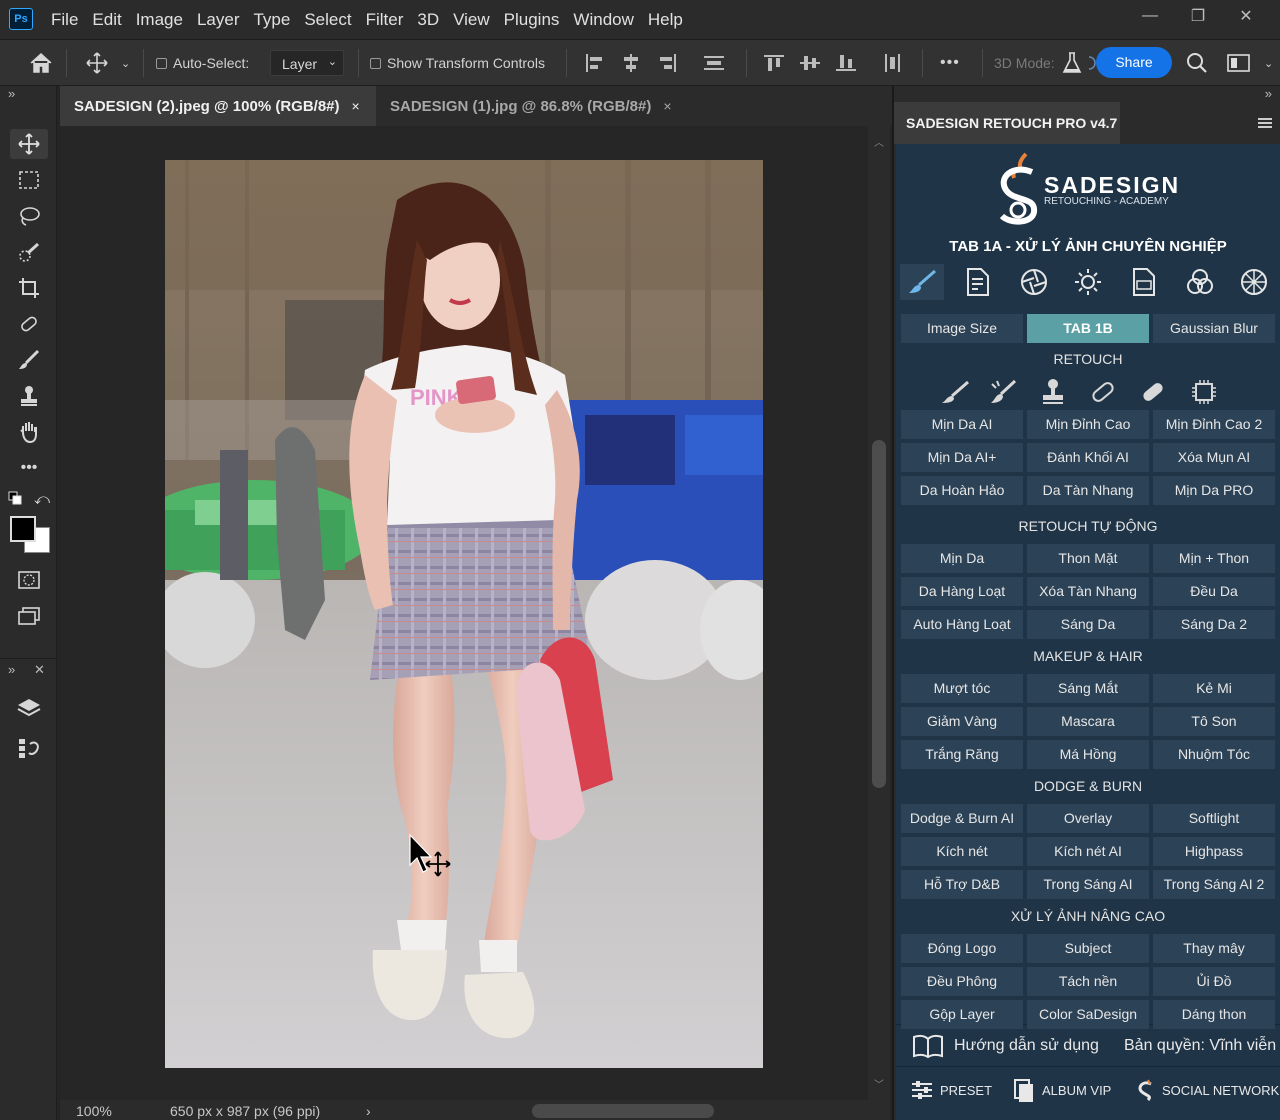  I want to click on expand-panels-button: », so click(11, 669).